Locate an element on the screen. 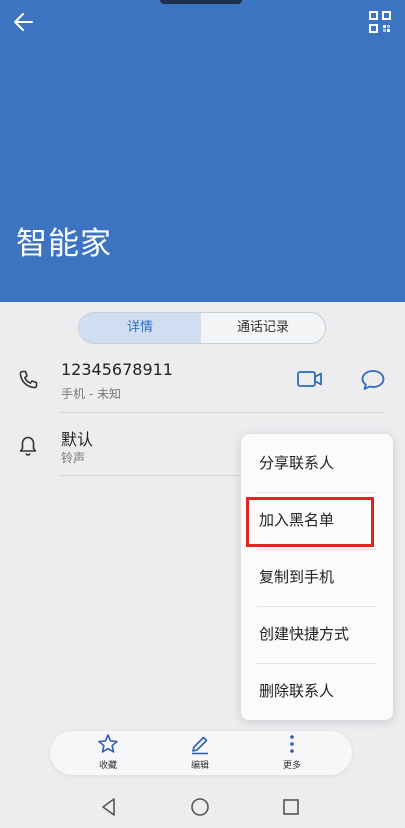 The image size is (405, 828). details-tabs: 详情 通话记录 is located at coordinates (202, 328).